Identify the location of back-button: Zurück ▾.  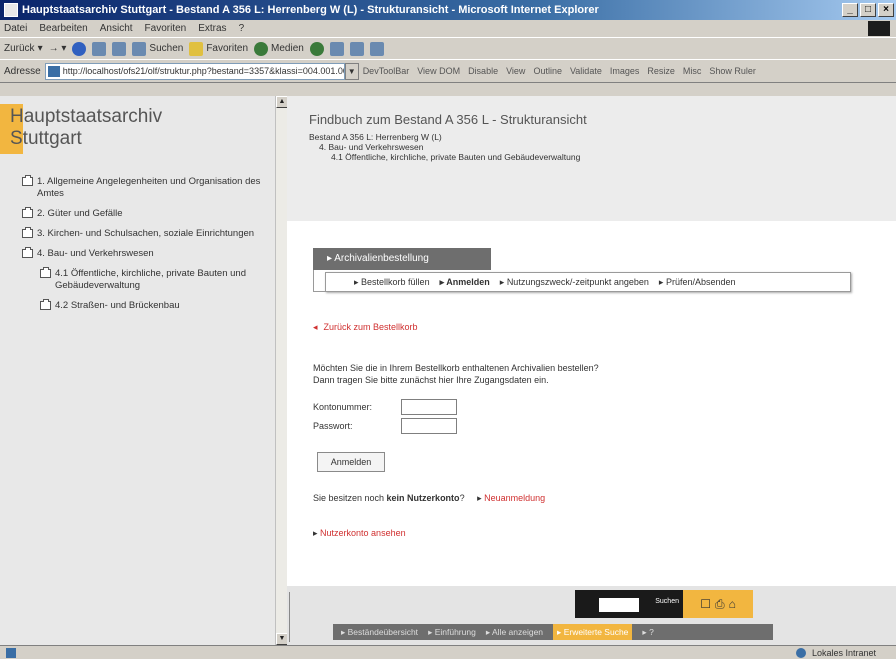
(23, 48).